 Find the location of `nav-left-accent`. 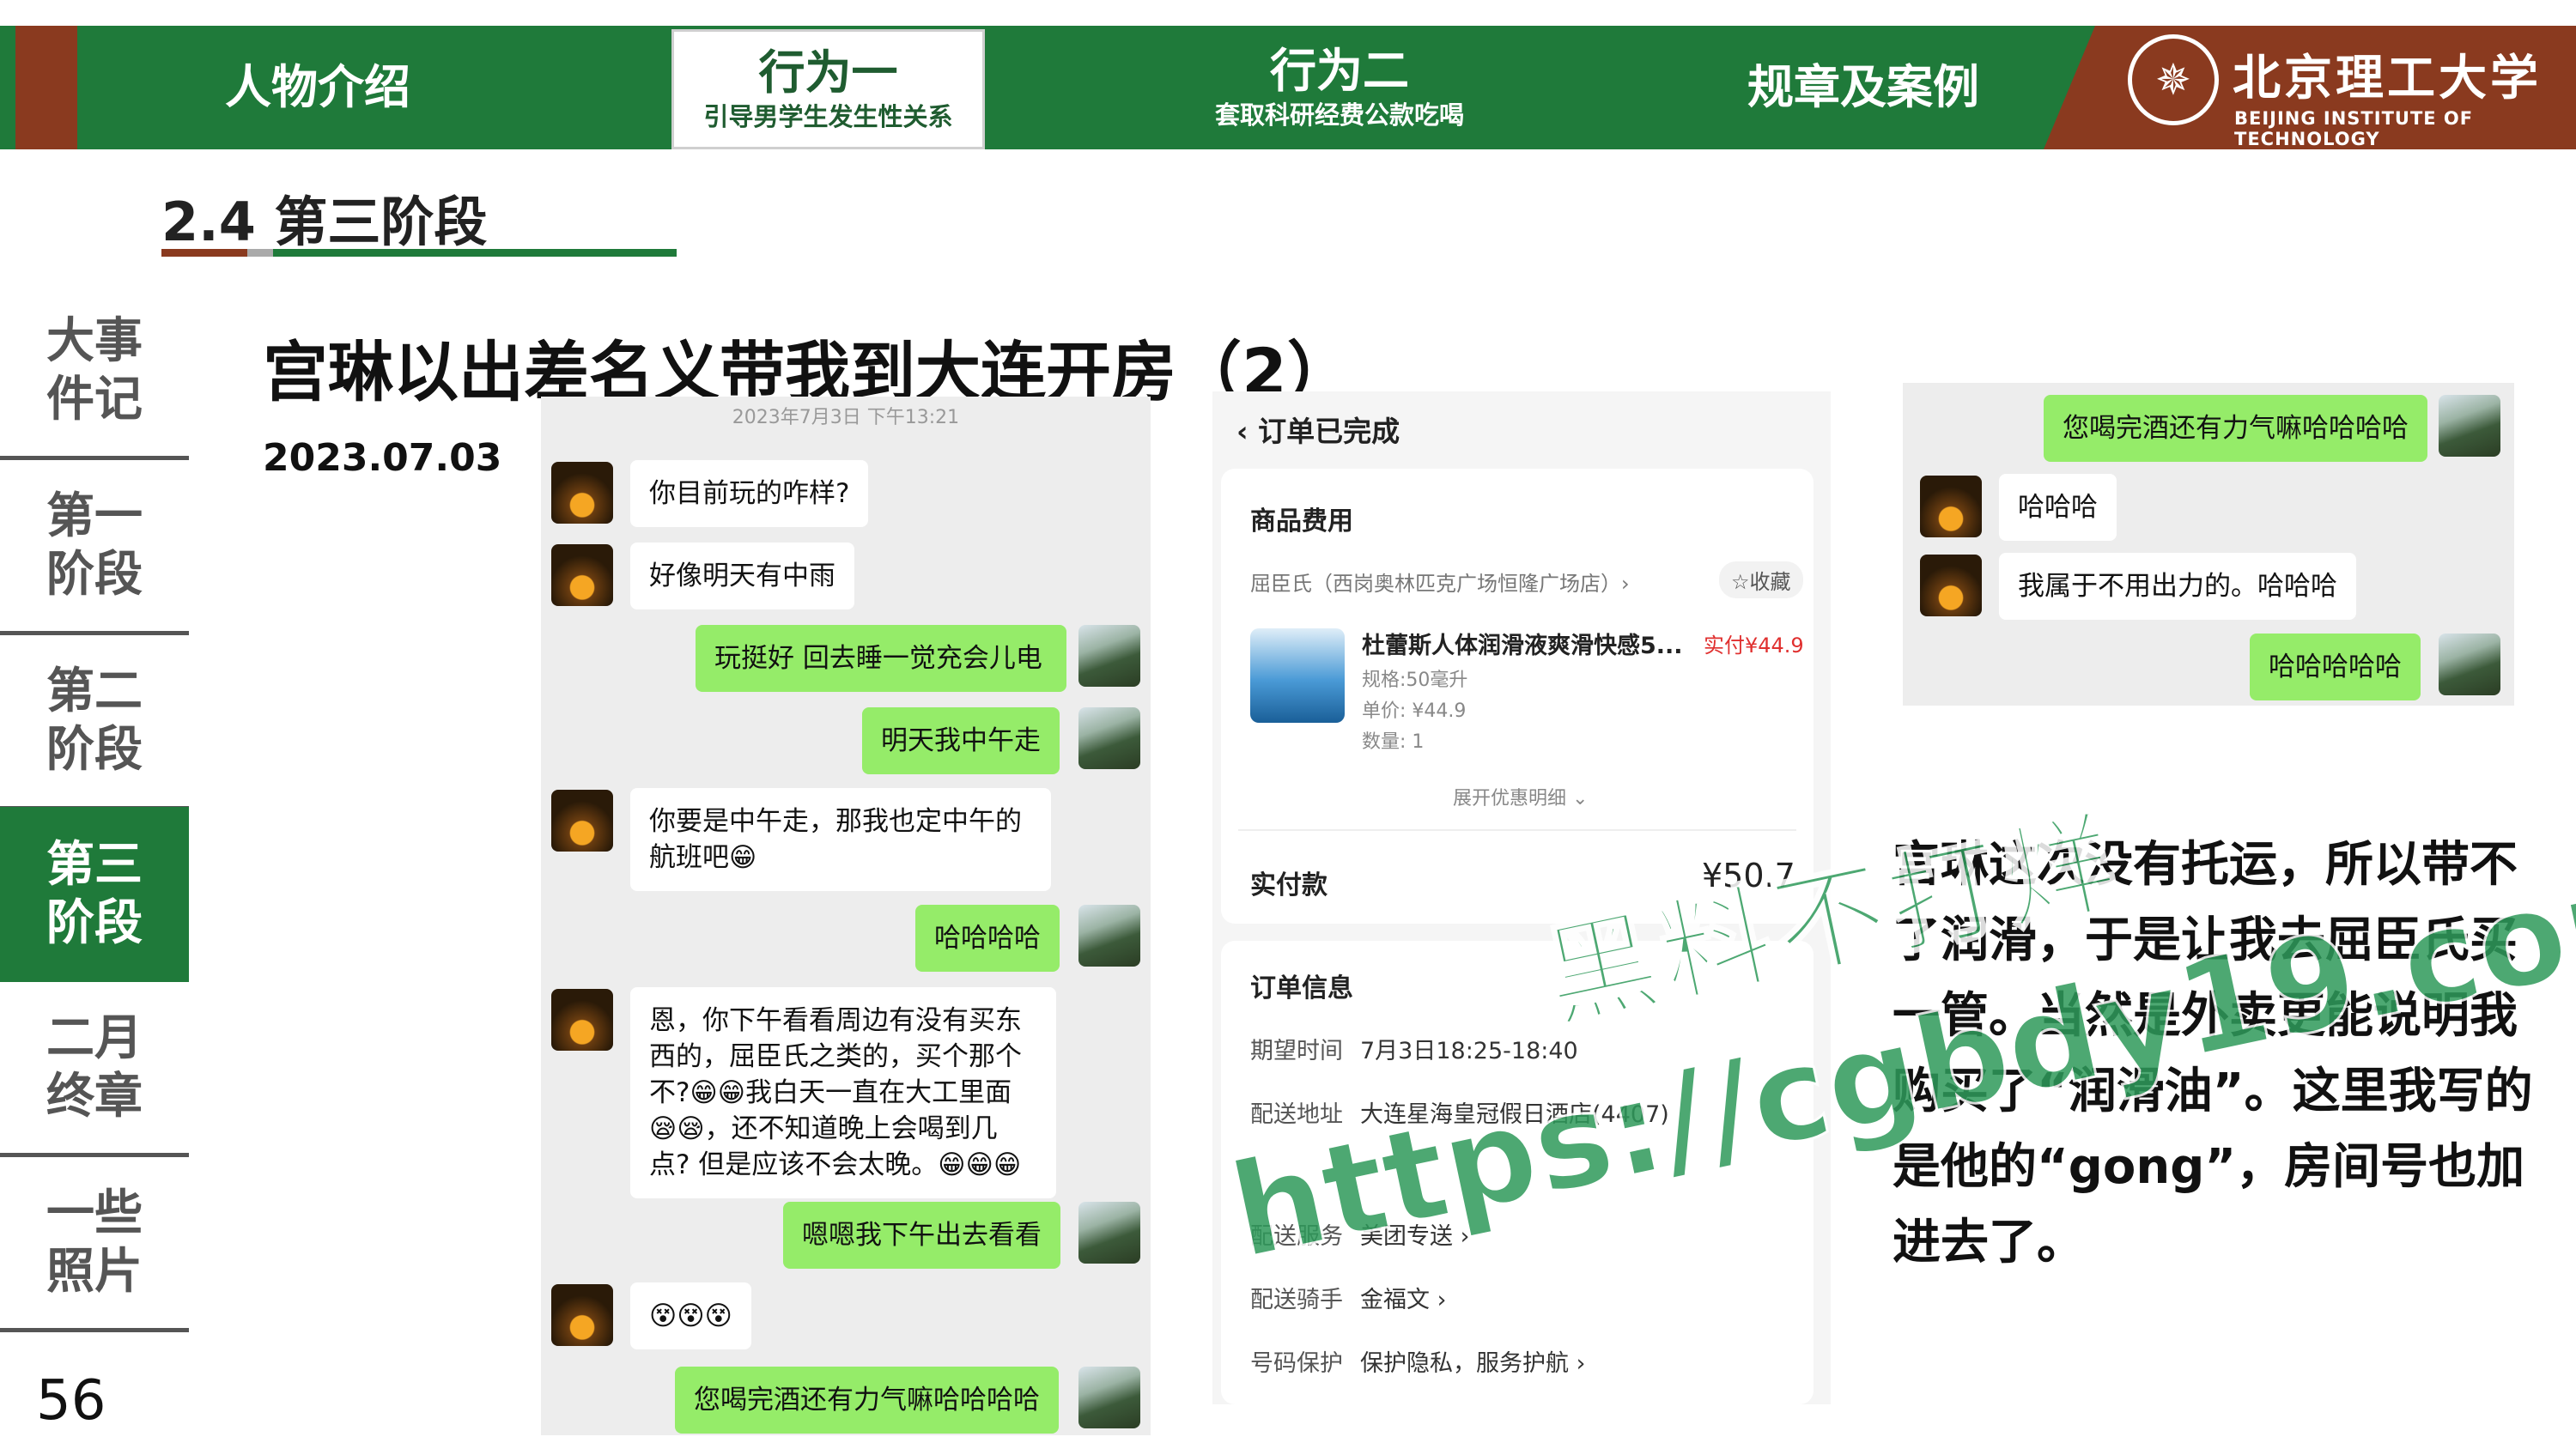

nav-left-accent is located at coordinates (46, 87).